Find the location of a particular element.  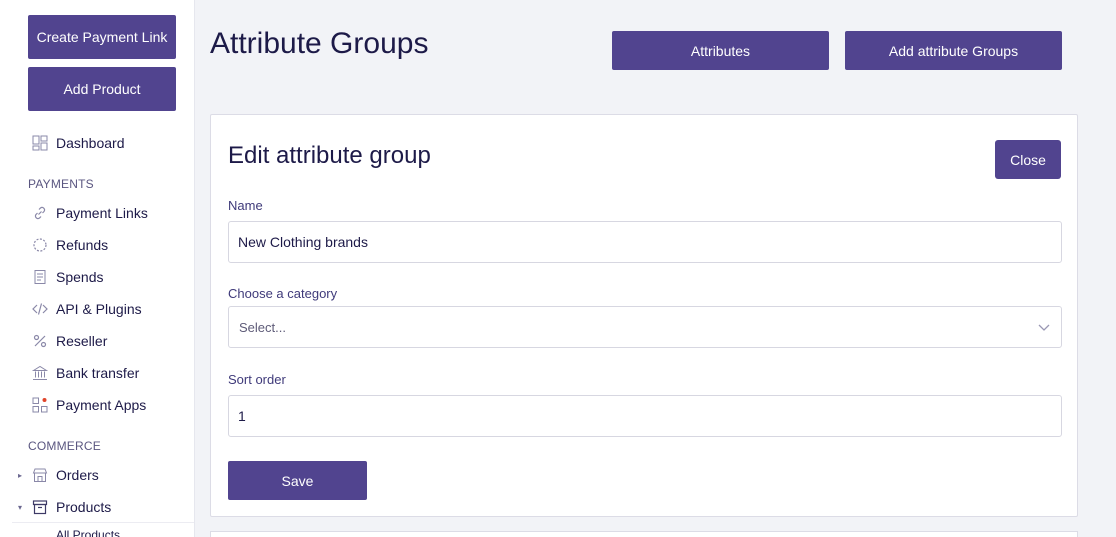

caret-right-icon: ▸ is located at coordinates (20, 475).